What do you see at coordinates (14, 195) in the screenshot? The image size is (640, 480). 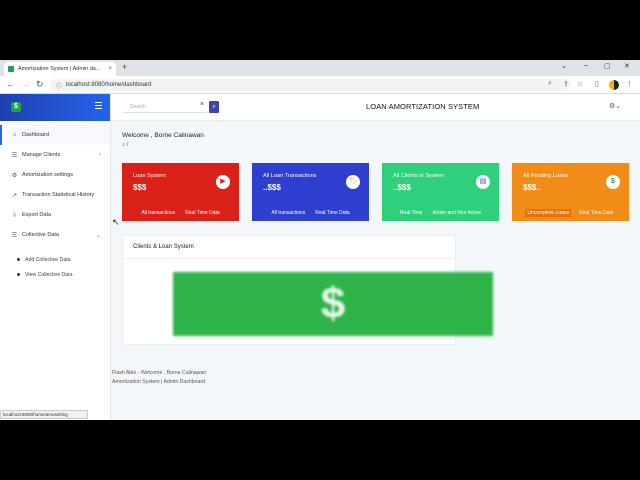 I see `chart-icon: ↗` at bounding box center [14, 195].